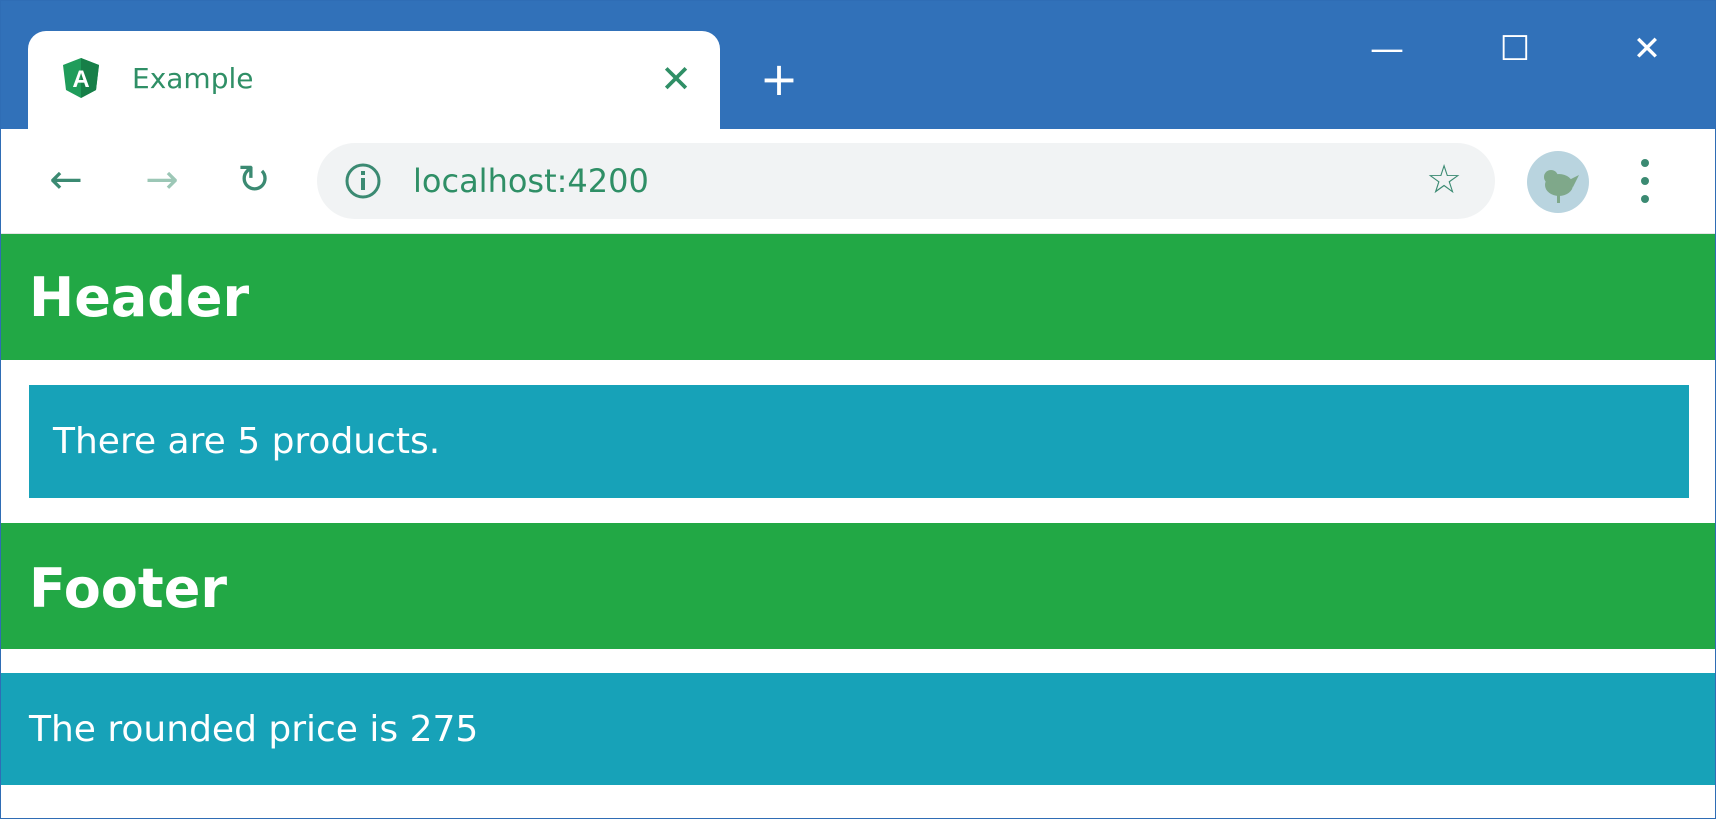 The image size is (1716, 819). I want to click on maximize-icon: ☐, so click(1515, 49).